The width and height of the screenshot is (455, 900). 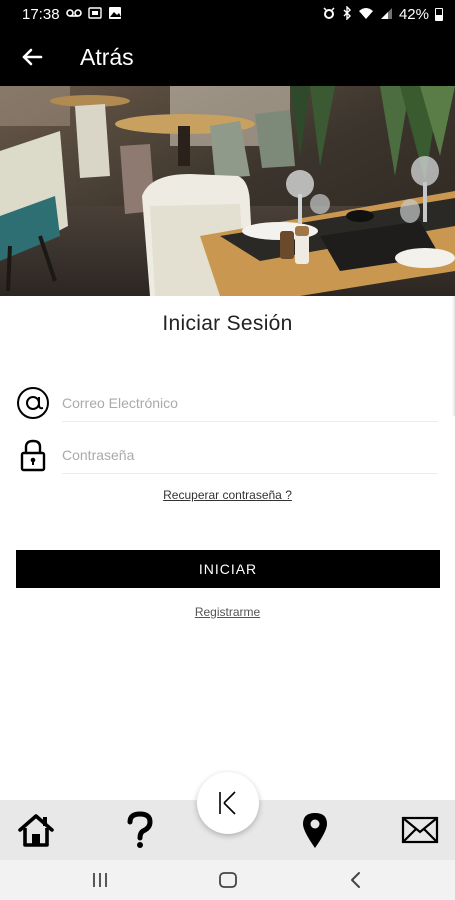 What do you see at coordinates (227, 323) in the screenshot?
I see `login-title: Iniciar Sesión` at bounding box center [227, 323].